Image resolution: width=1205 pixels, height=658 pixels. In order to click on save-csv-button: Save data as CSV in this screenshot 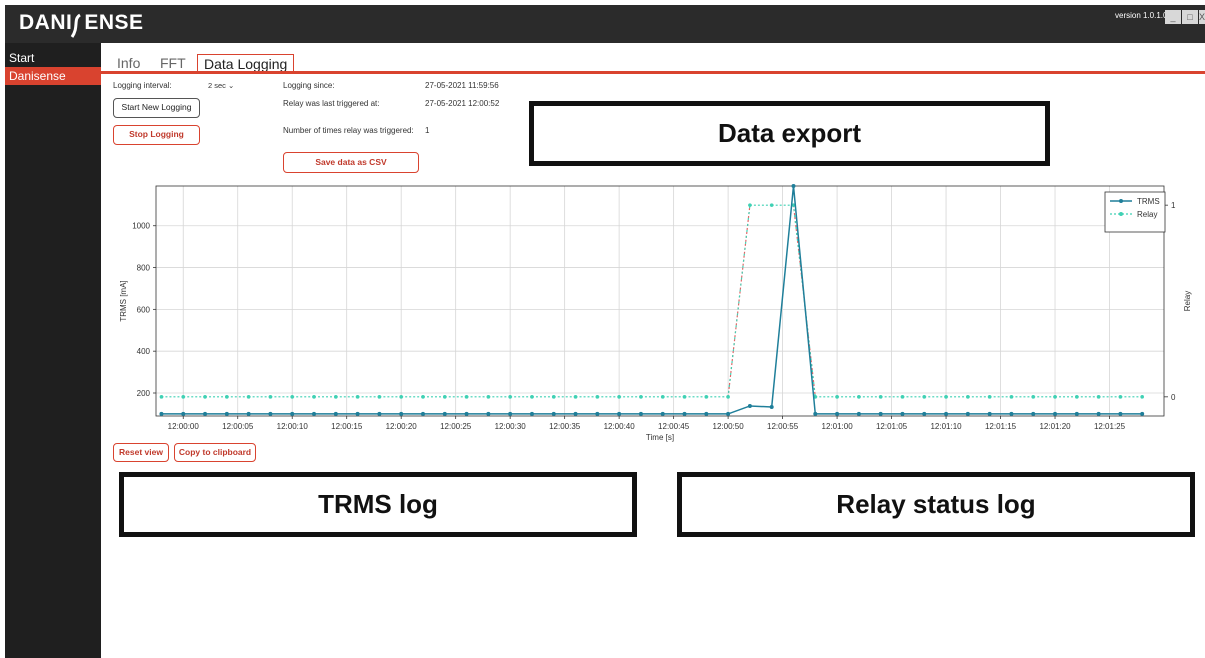, I will do `click(351, 162)`.